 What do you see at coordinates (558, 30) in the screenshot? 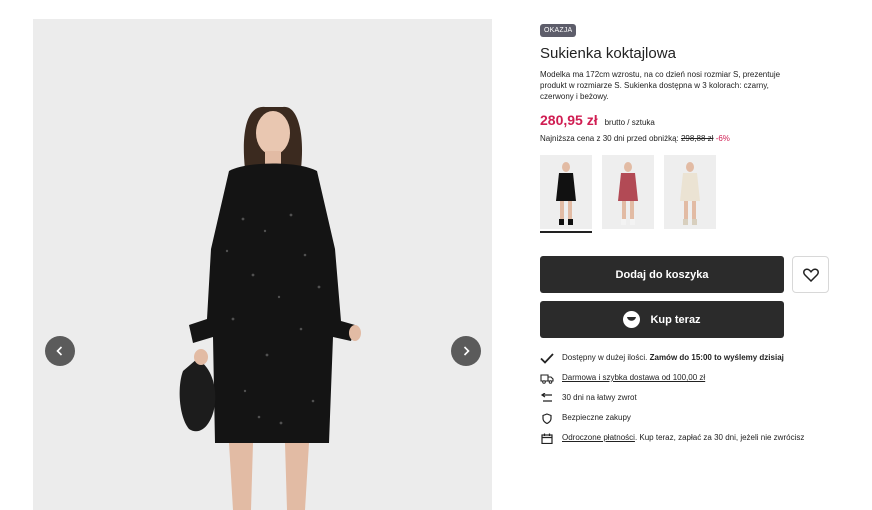
I see `sale-badge: OKAZJA` at bounding box center [558, 30].